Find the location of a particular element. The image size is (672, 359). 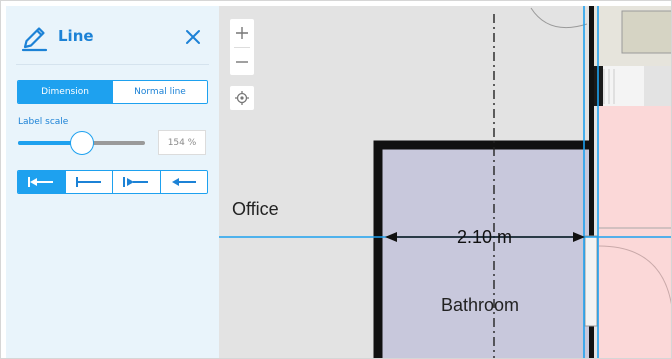

zoom-in-button is located at coordinates (242, 32).